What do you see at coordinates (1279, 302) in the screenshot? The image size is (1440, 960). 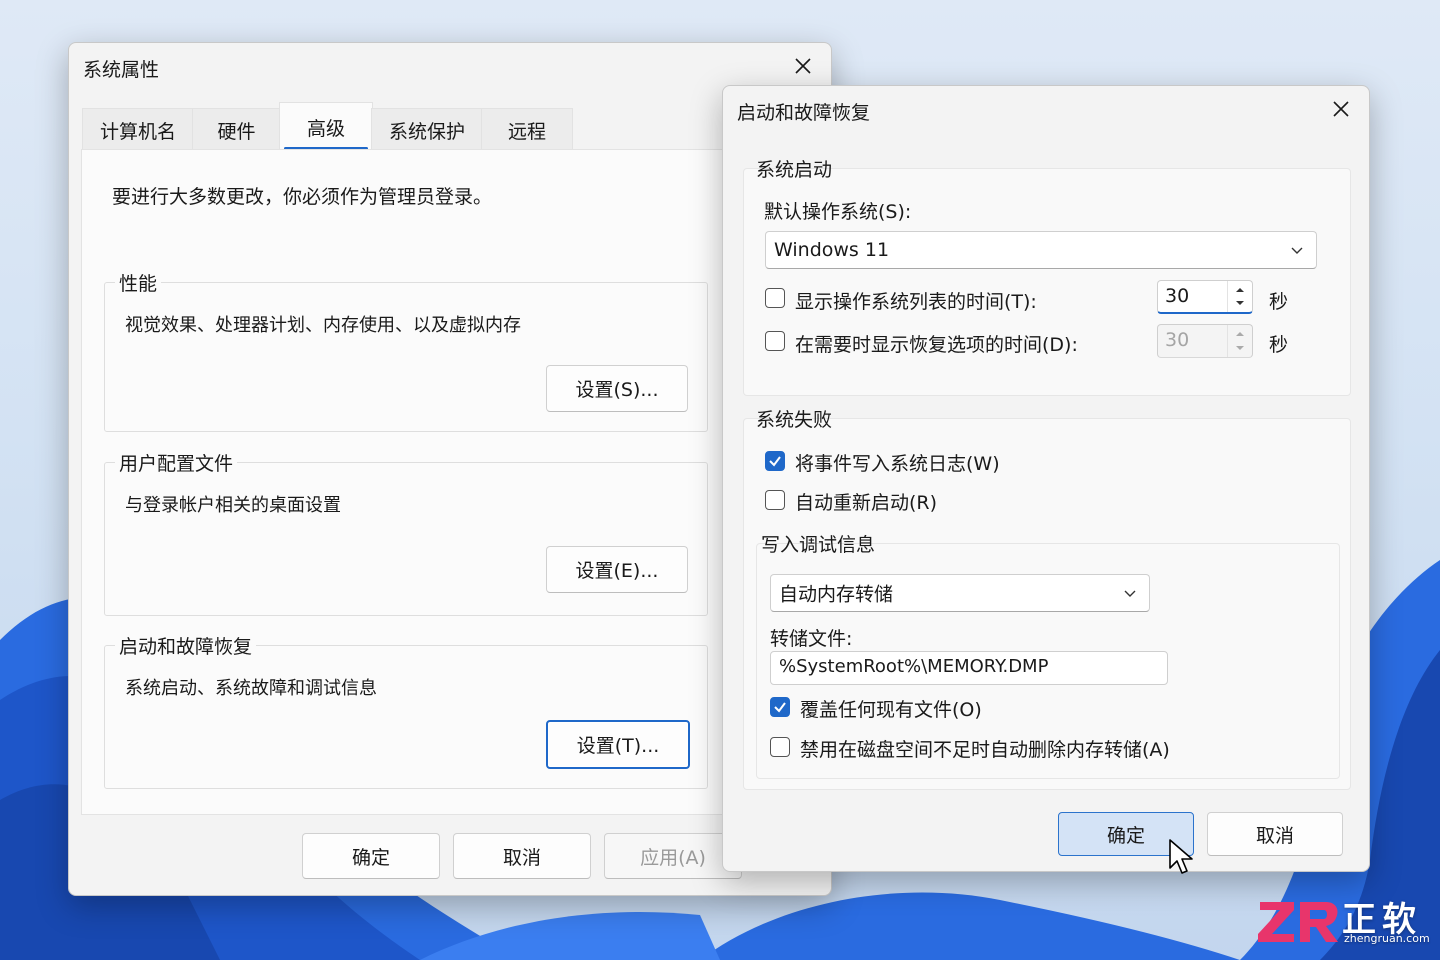 I see `os-list-time-unit: 秒` at bounding box center [1279, 302].